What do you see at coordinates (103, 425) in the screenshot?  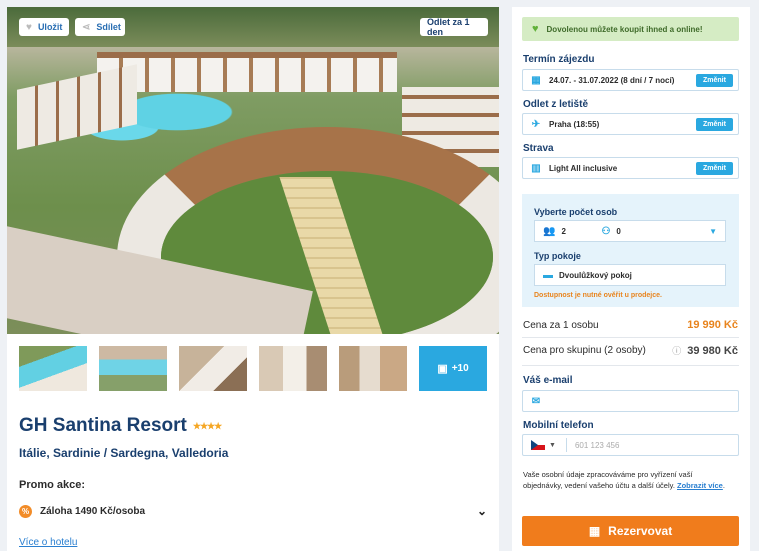 I see `hotel-name: GH Santina Resort` at bounding box center [103, 425].